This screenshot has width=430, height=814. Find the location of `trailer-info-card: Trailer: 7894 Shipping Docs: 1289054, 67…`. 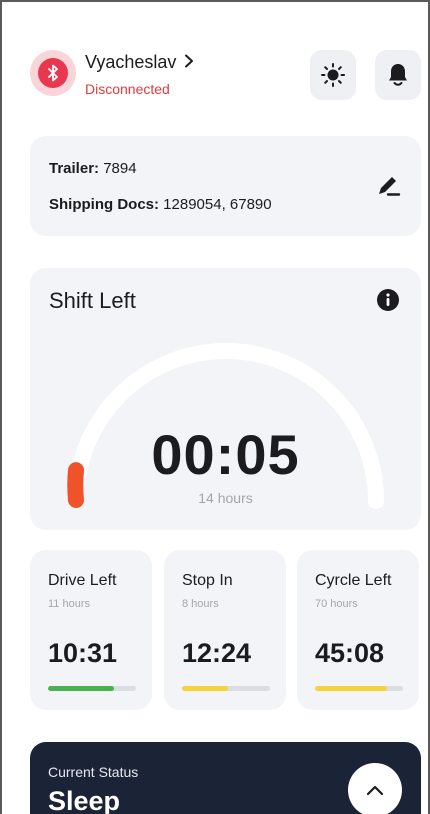

trailer-info-card: Trailer: 7894 Shipping Docs: 1289054, 67… is located at coordinates (225, 186).